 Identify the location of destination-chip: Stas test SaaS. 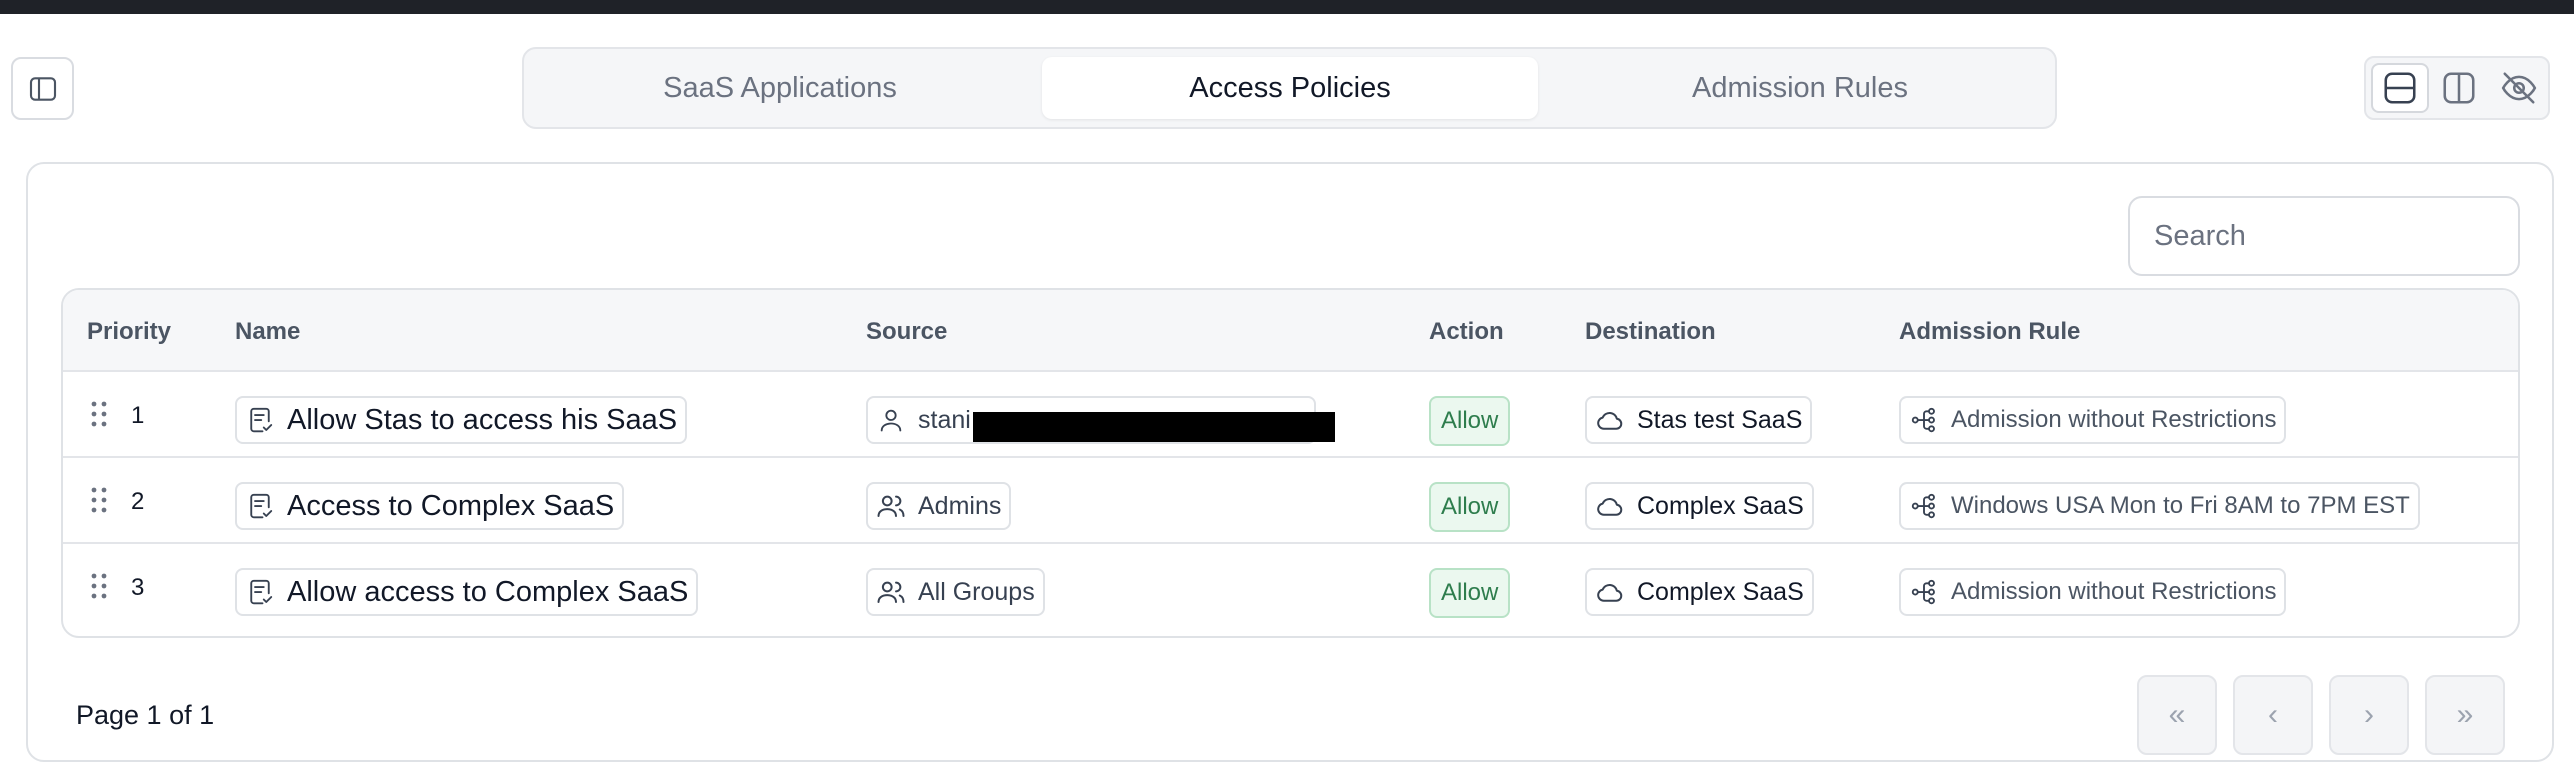
(1699, 420).